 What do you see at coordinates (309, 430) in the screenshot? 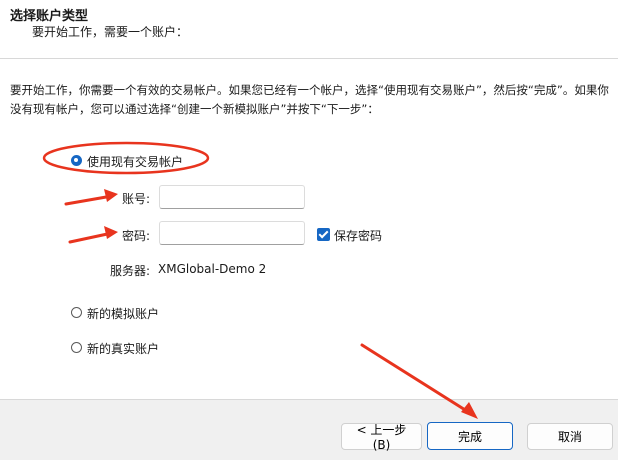
I see `wizard-footer: < 上一步(B) 完成 取消` at bounding box center [309, 430].